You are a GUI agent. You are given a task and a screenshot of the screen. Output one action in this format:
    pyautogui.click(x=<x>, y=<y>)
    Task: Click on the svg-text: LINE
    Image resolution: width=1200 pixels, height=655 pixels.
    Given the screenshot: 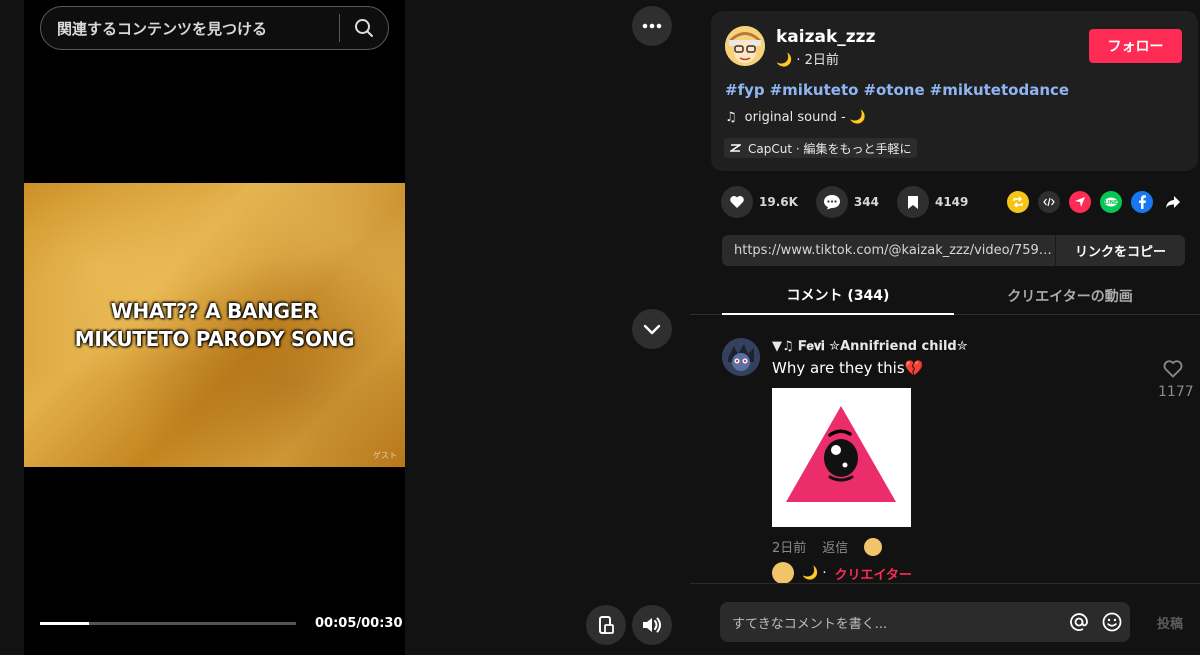 What is the action you would take?
    pyautogui.click(x=1111, y=203)
    